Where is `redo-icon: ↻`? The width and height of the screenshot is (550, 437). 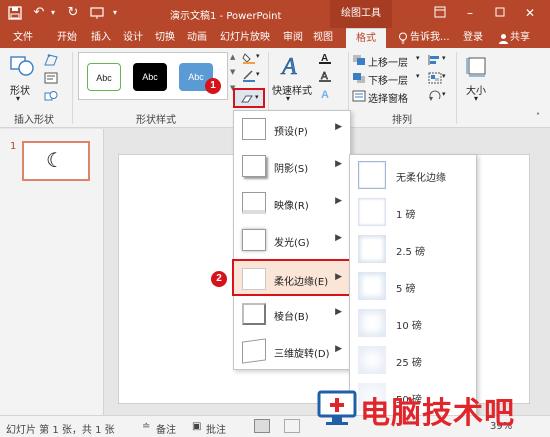
redo-icon: ↻ is located at coordinates (73, 13).